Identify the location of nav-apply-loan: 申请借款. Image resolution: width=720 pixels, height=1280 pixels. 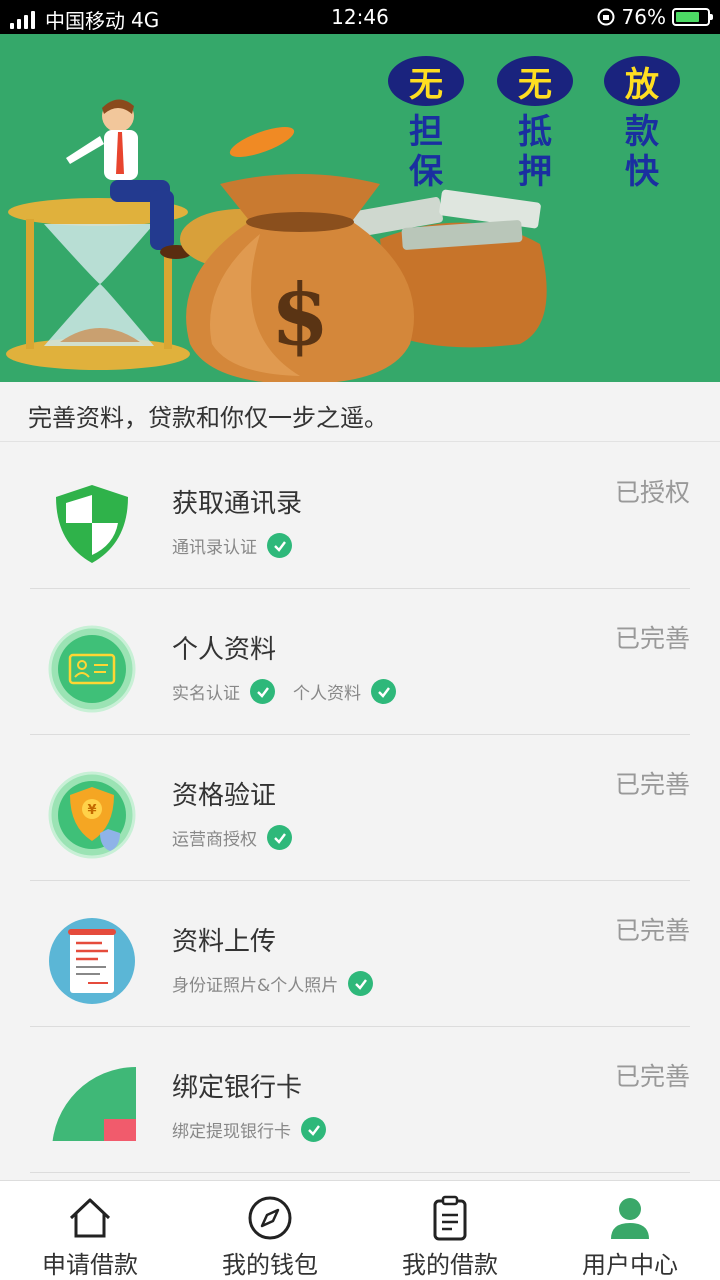
(90, 1230).